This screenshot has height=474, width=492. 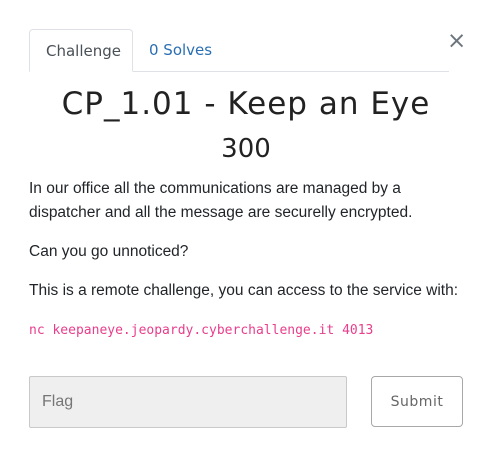 I want to click on close-icon: ×, so click(x=456, y=41).